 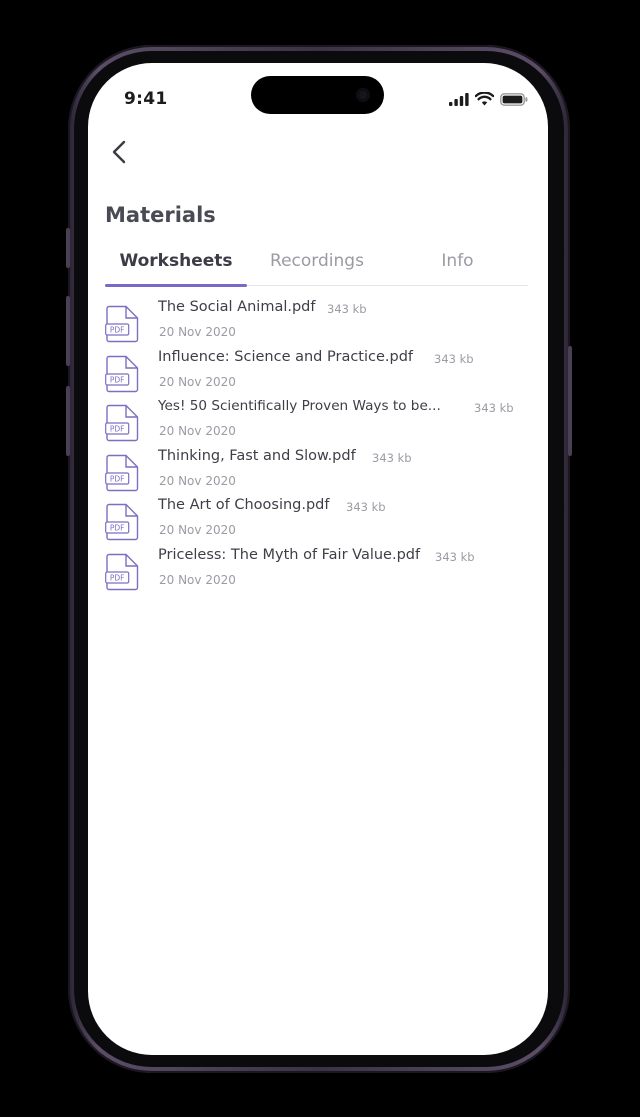 I want to click on camera-icon, so click(x=363, y=95).